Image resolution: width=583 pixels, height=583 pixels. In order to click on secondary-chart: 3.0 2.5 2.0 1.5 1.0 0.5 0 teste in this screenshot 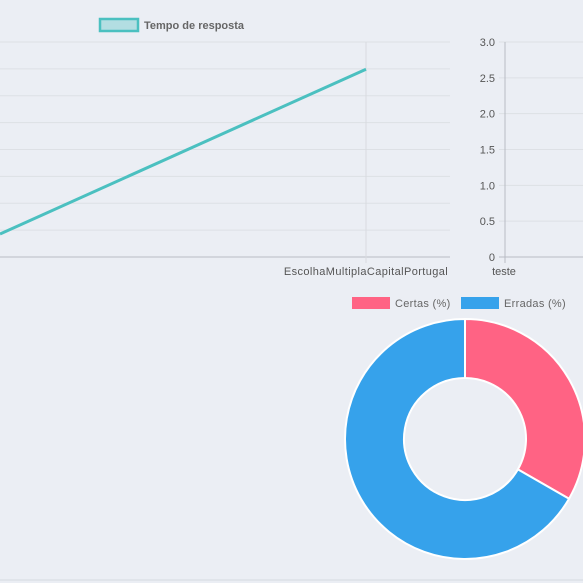, I will do `click(531, 157)`.